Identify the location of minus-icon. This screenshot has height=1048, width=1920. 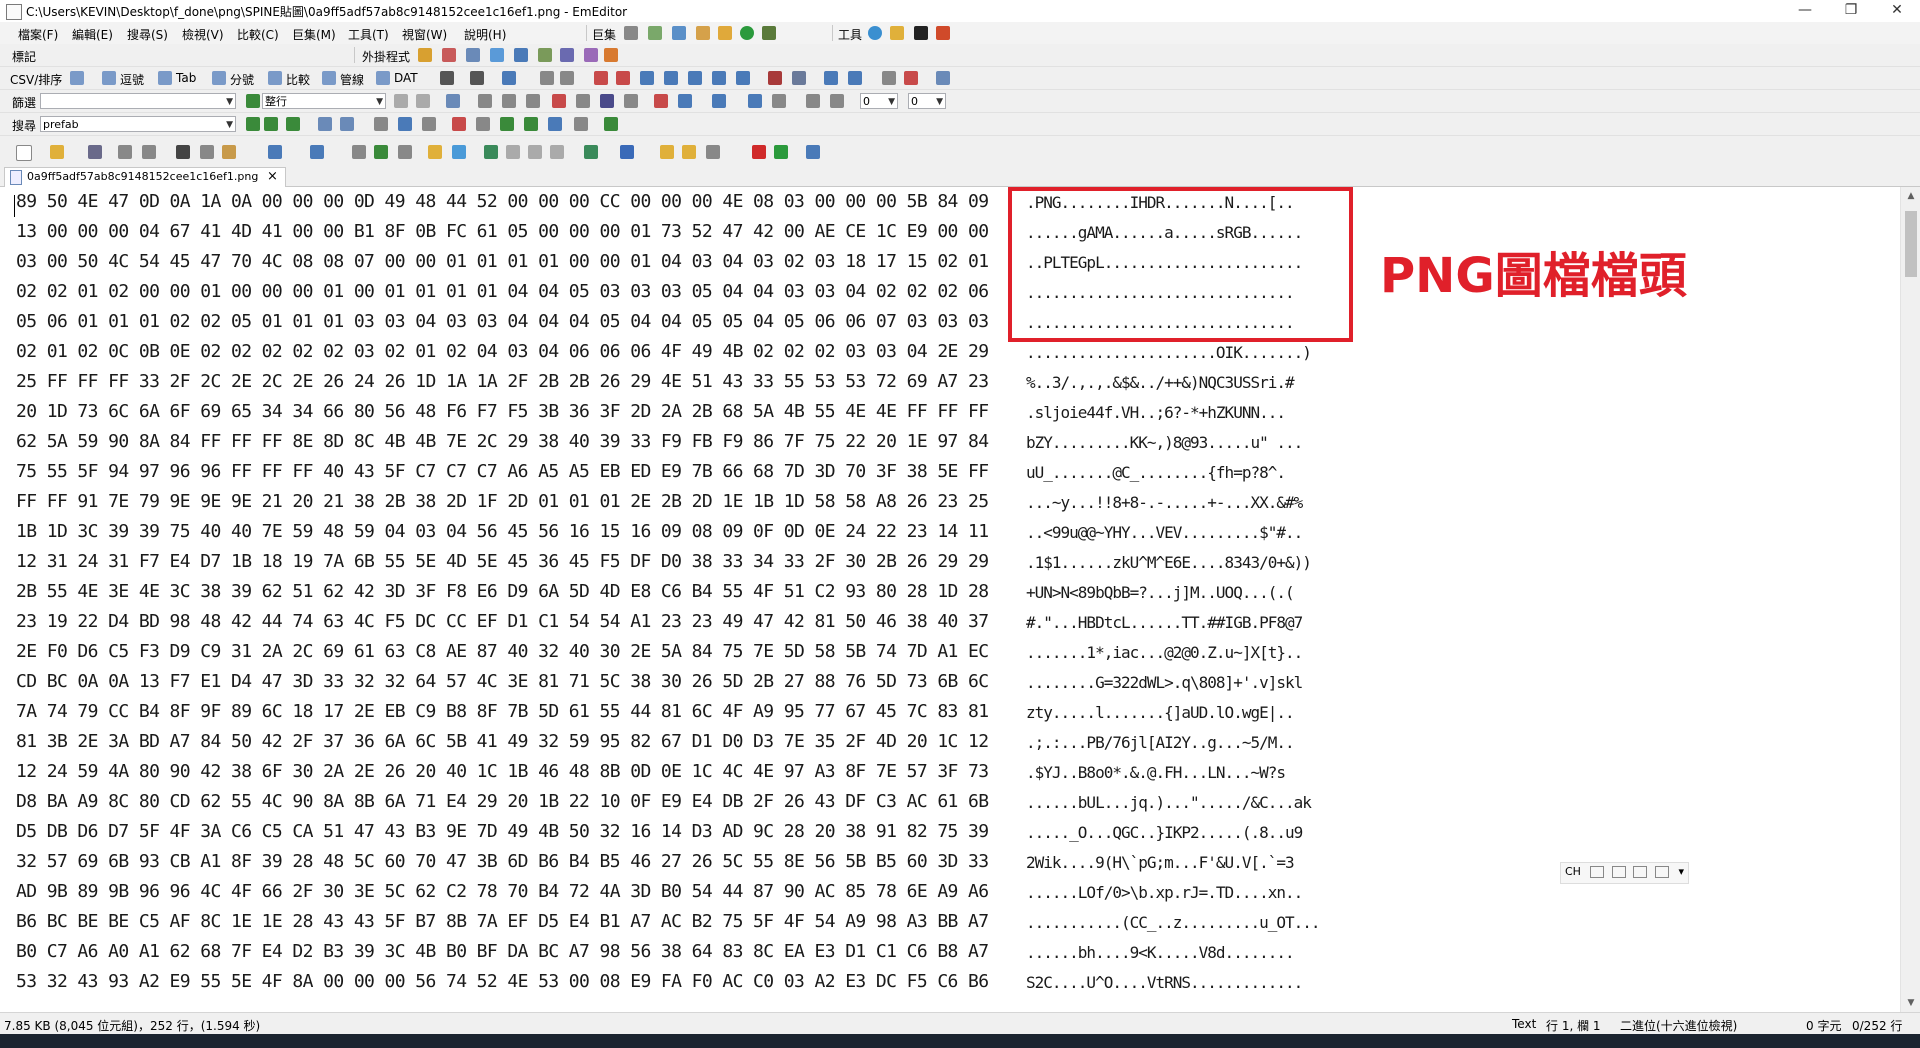
(607, 101).